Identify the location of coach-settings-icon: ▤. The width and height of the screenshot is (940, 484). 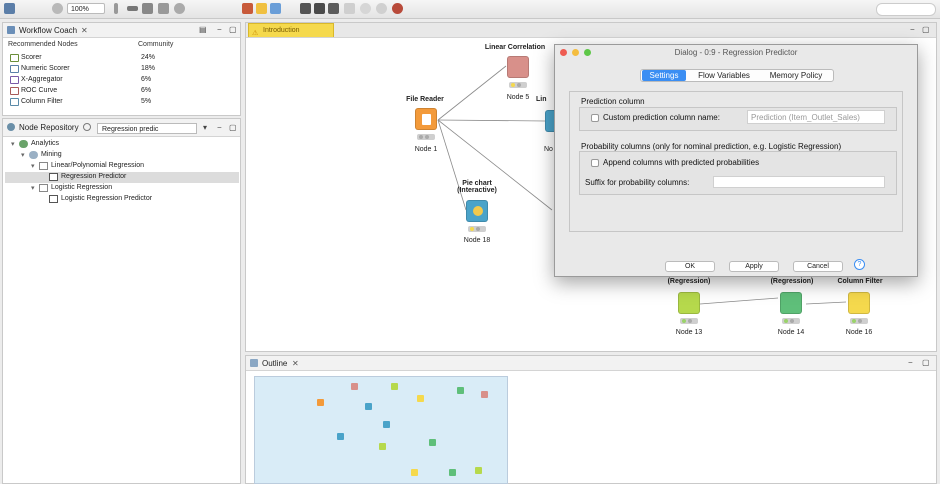
(203, 29).